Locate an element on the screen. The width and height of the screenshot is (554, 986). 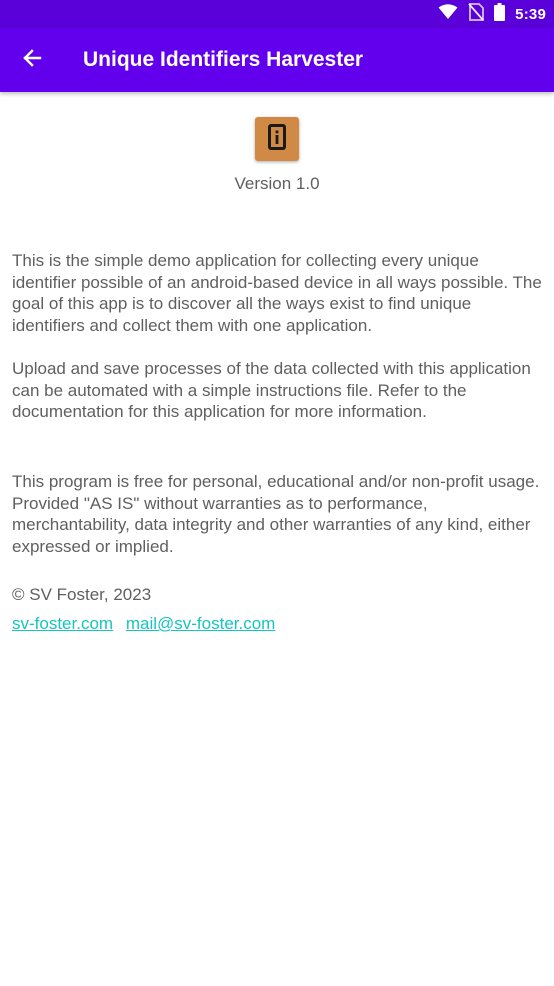
version-label: Version 1.0 is located at coordinates (277, 183).